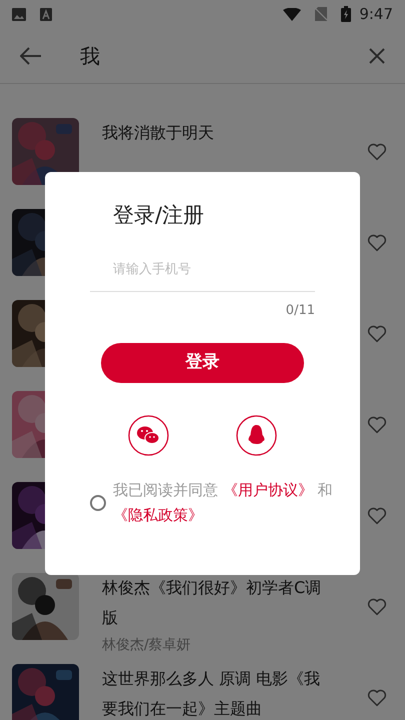 This screenshot has height=720, width=405. I want to click on image-icon, so click(19, 14).